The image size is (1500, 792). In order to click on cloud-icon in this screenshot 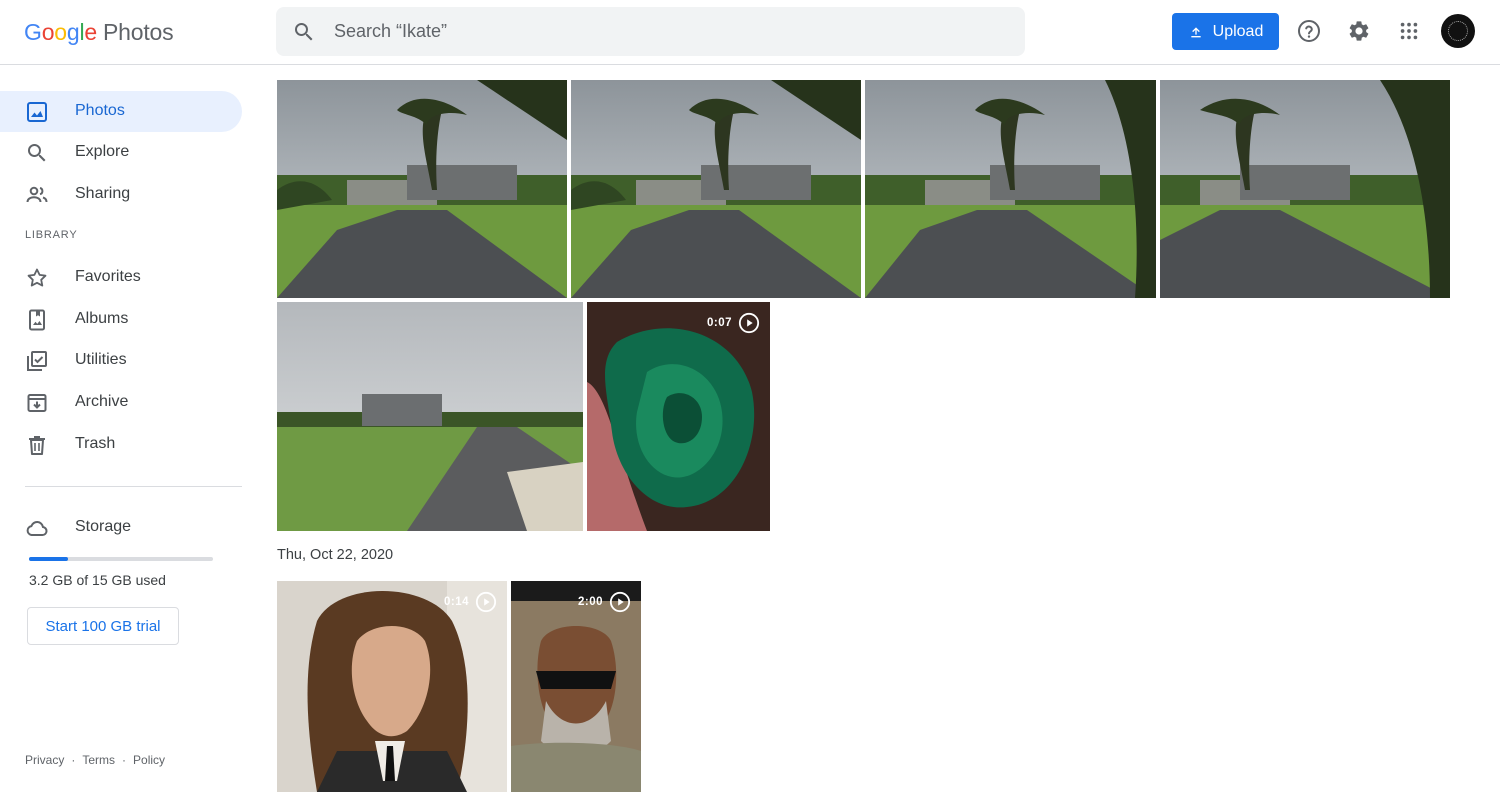, I will do `click(37, 529)`.